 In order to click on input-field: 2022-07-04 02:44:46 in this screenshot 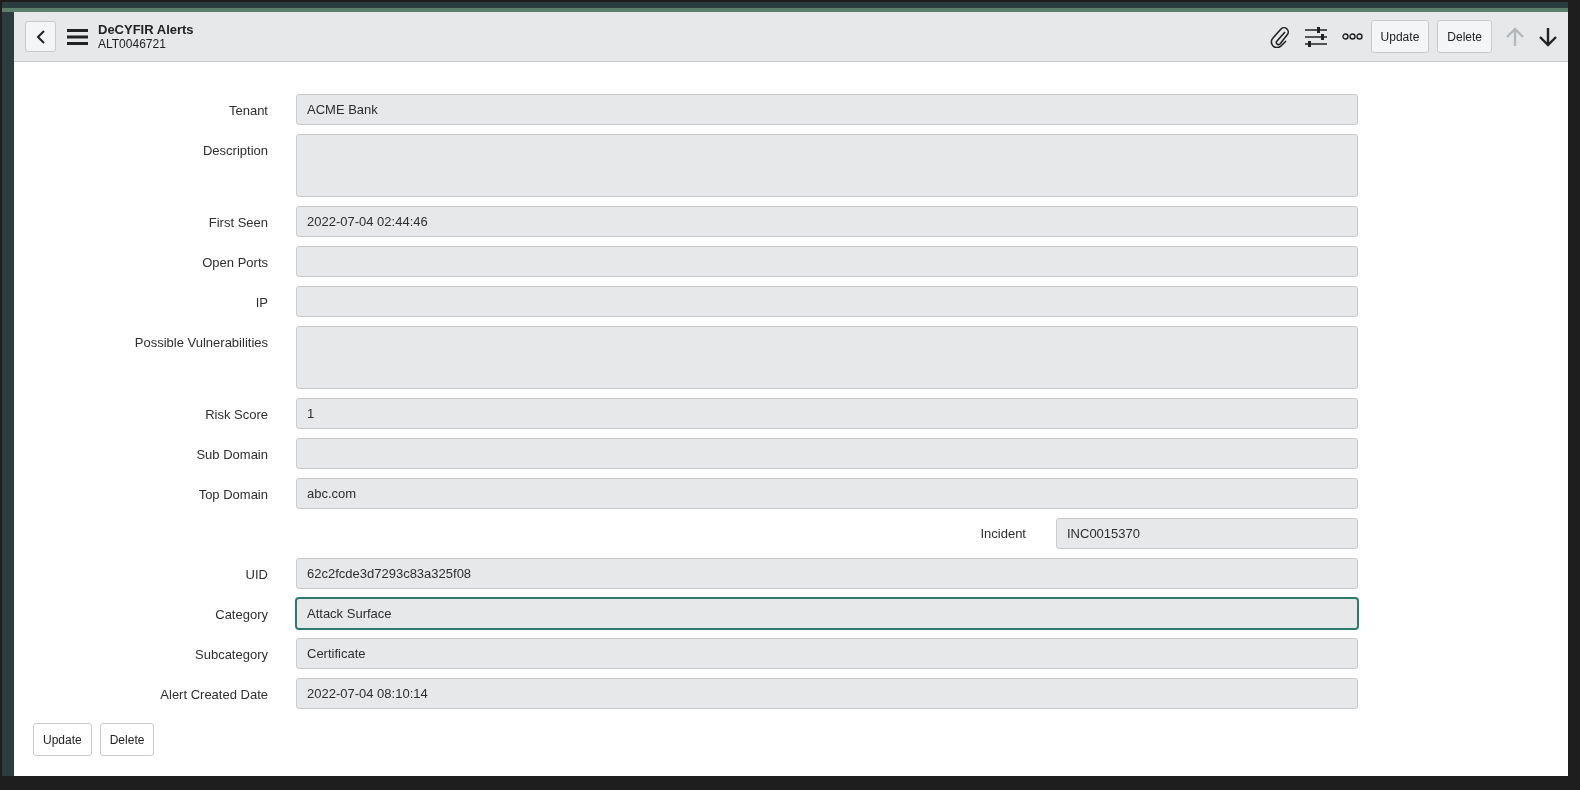, I will do `click(827, 221)`.